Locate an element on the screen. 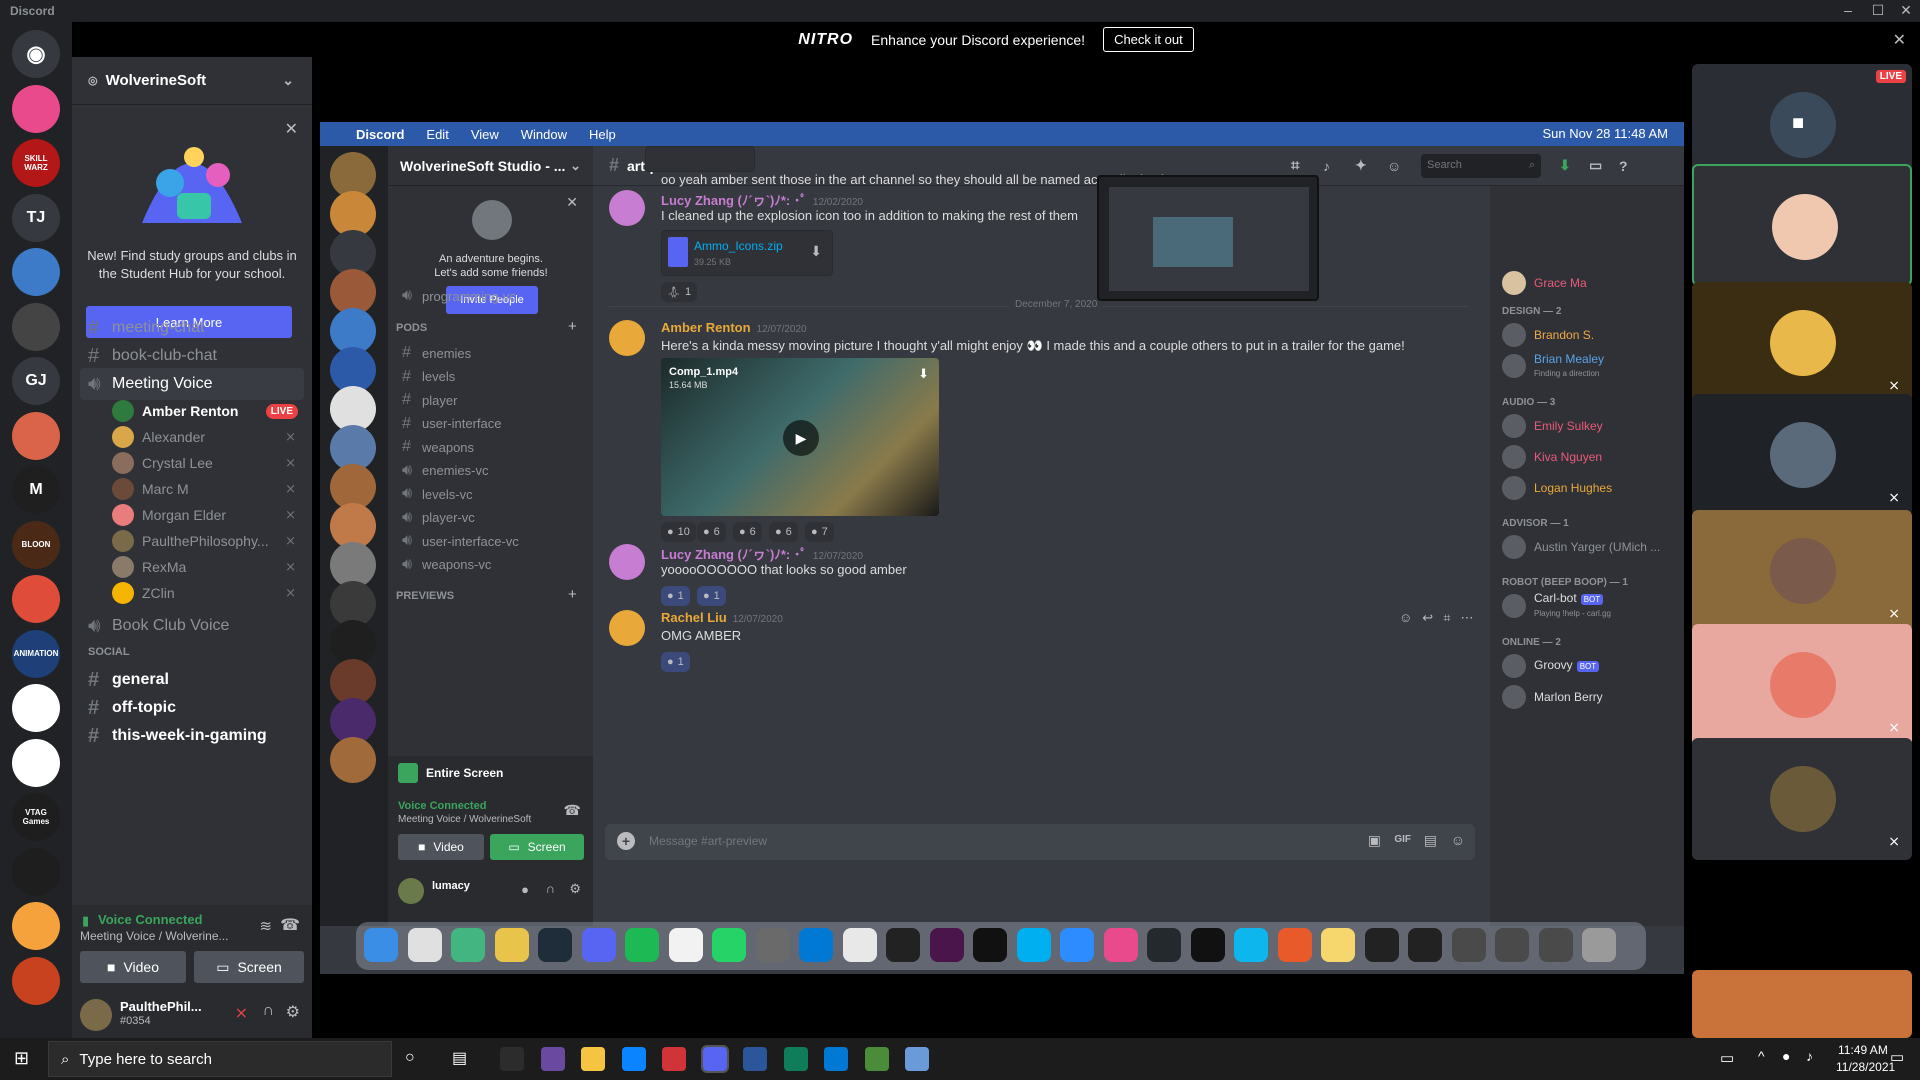  guild-server-p is located at coordinates (36, 108).